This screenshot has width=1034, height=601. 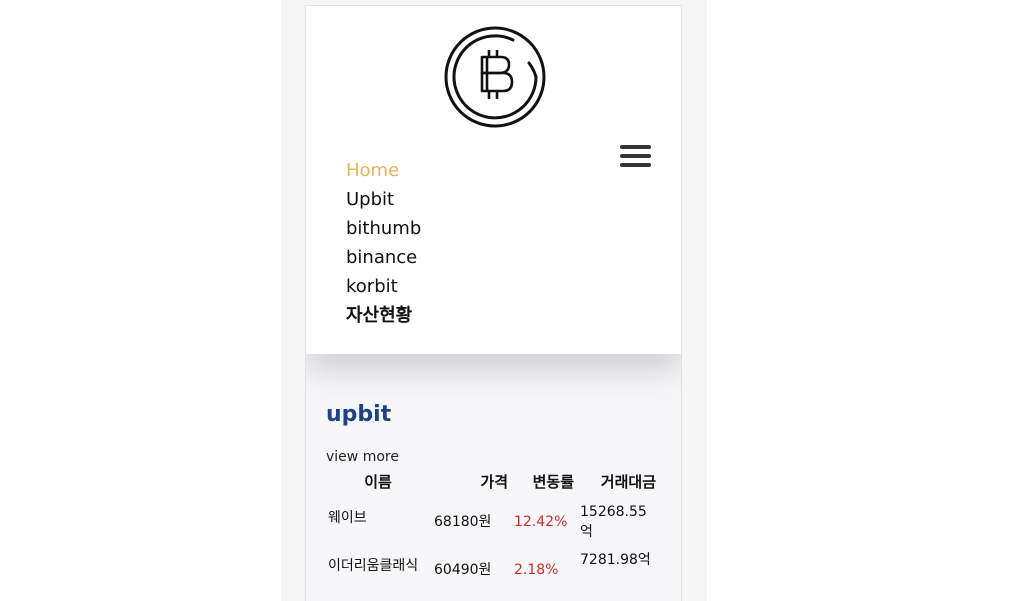 What do you see at coordinates (383, 170) in the screenshot?
I see `nav-item-home: Home` at bounding box center [383, 170].